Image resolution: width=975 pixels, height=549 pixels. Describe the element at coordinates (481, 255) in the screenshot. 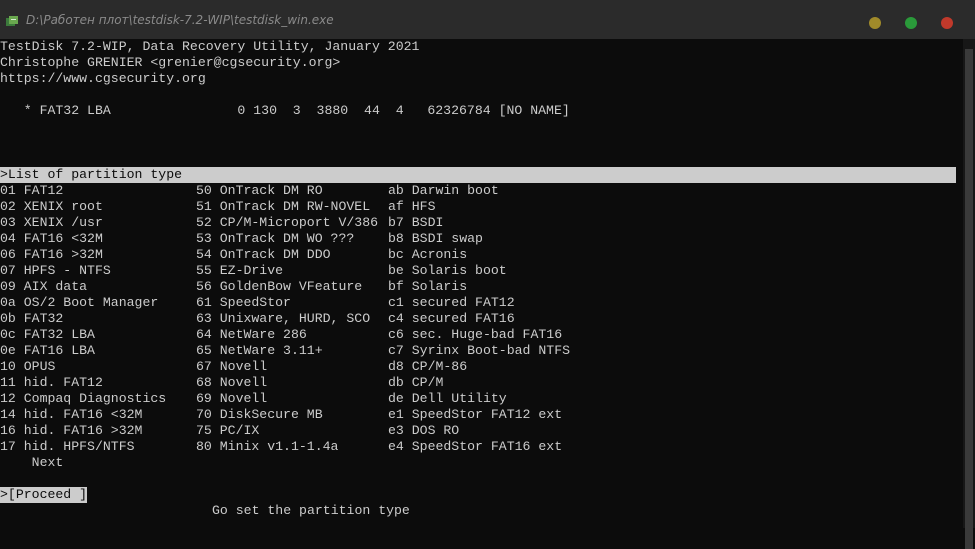

I see `list-row: 06 FAT16 >32M 54 OnTrack DM DDO bc Acronis` at that location.